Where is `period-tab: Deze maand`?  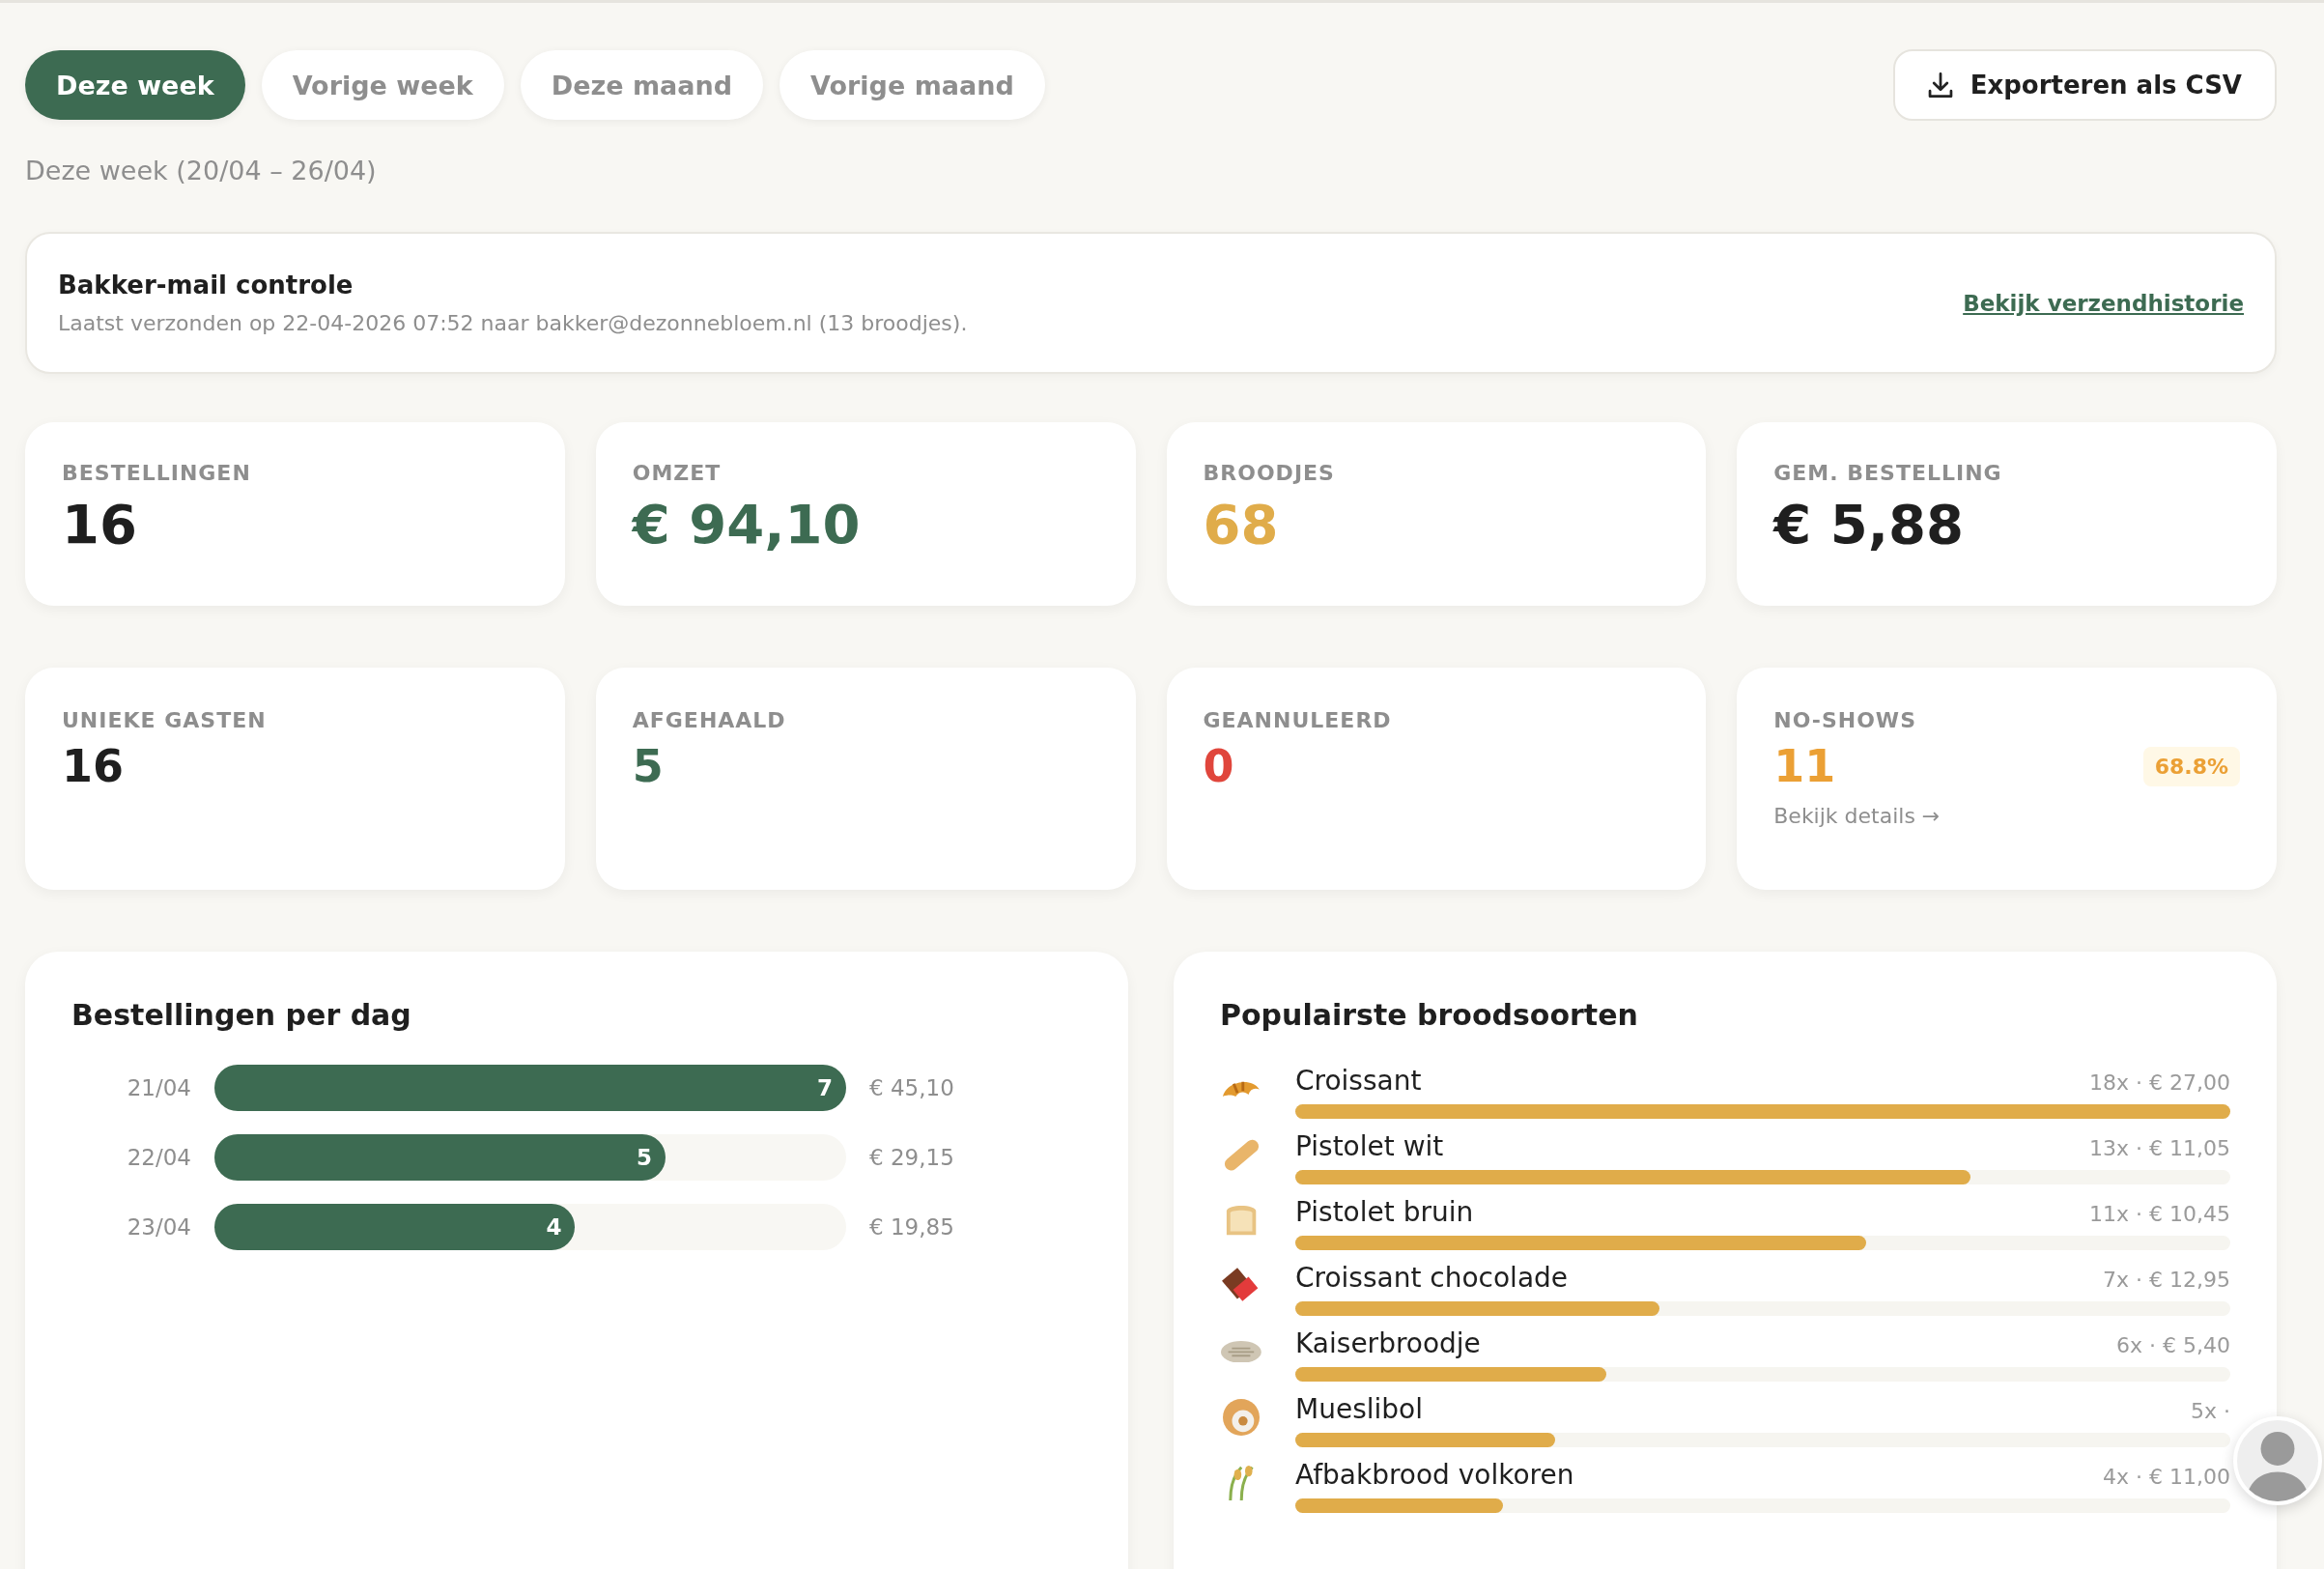
period-tab: Deze maand is located at coordinates (642, 85).